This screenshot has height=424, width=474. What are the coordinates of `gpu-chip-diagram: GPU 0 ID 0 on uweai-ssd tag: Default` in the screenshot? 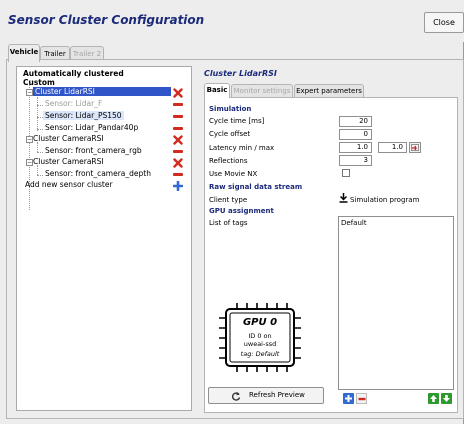 It's located at (260, 337).